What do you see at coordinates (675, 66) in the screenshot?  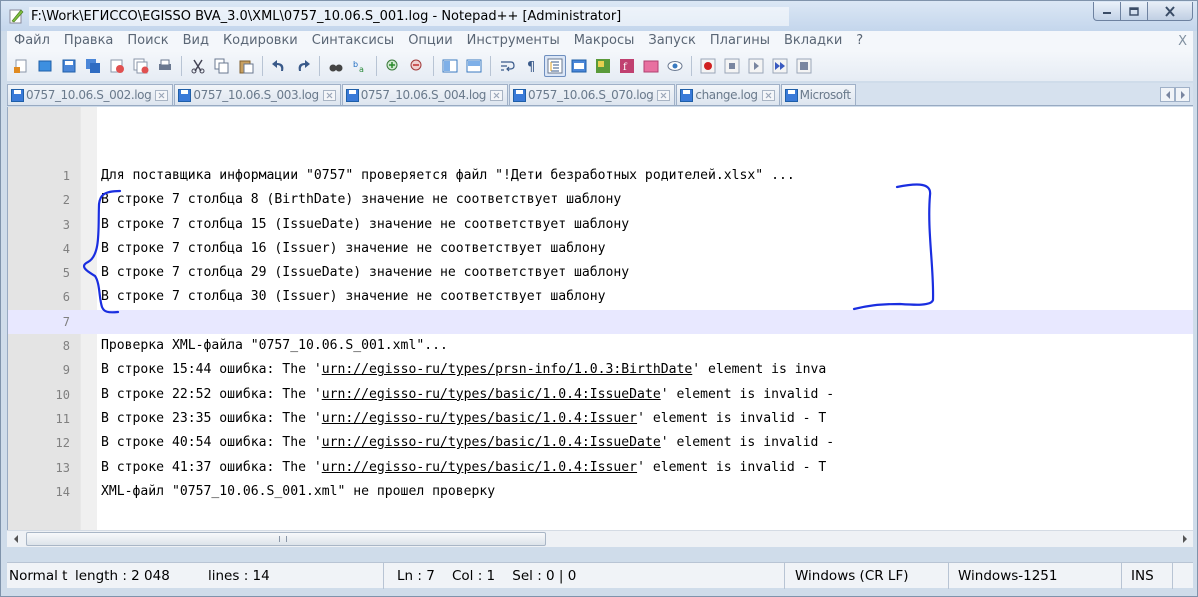 I see `monitoring-button` at bounding box center [675, 66].